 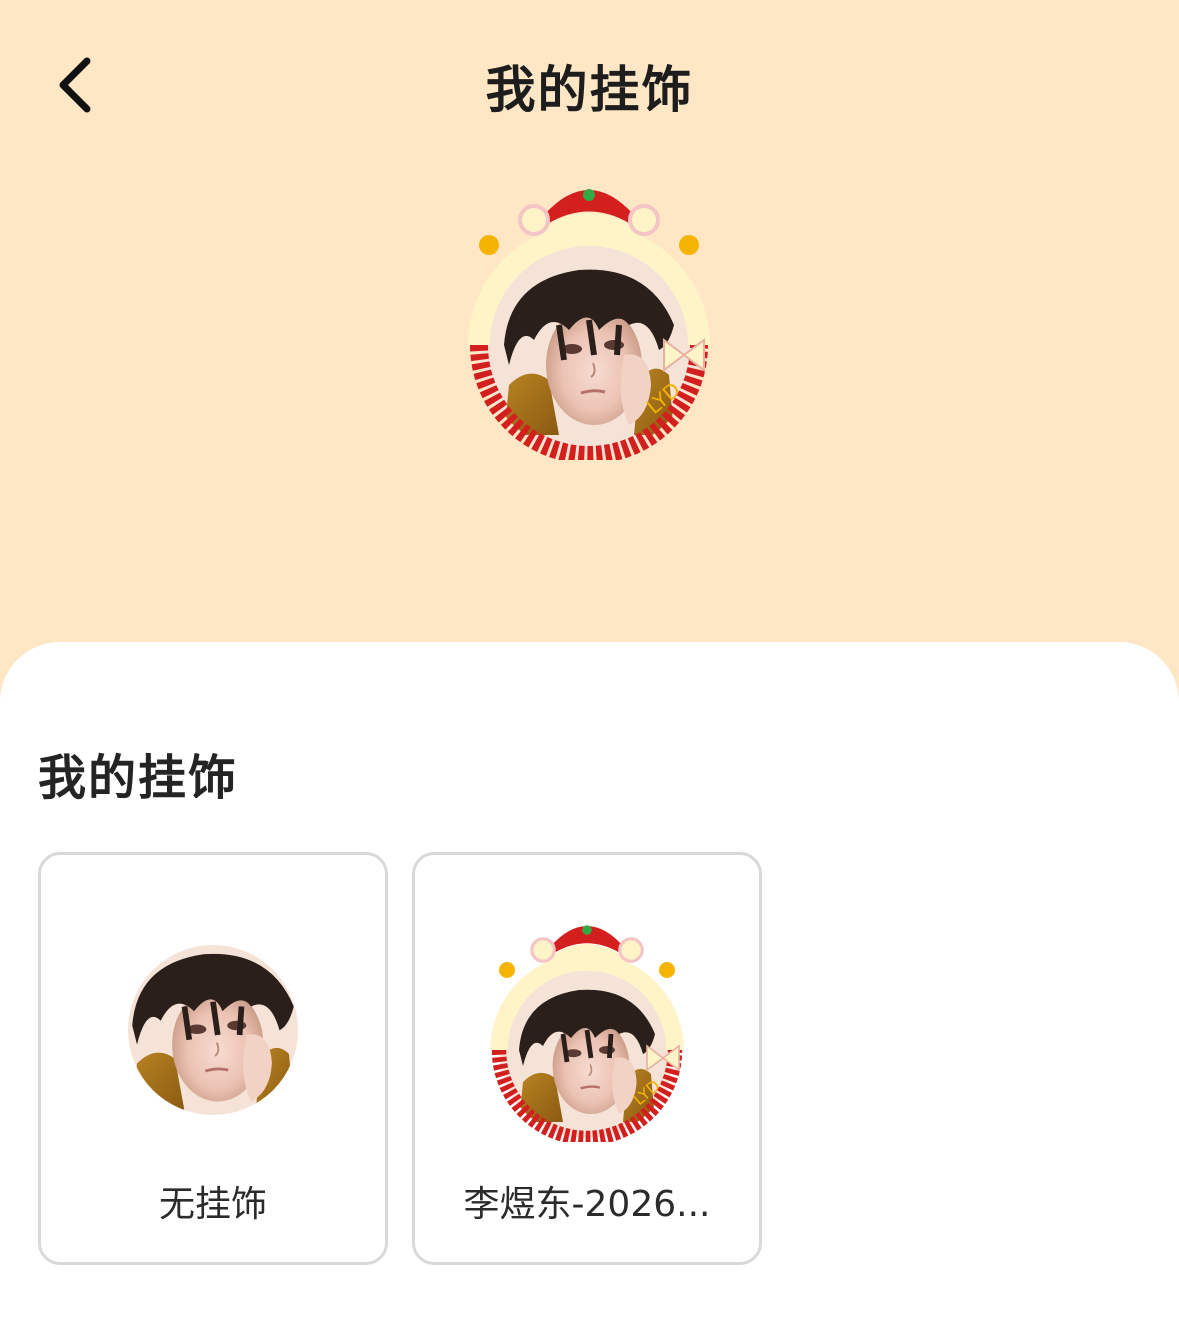 What do you see at coordinates (213, 1030) in the screenshot?
I see `plain-avatar` at bounding box center [213, 1030].